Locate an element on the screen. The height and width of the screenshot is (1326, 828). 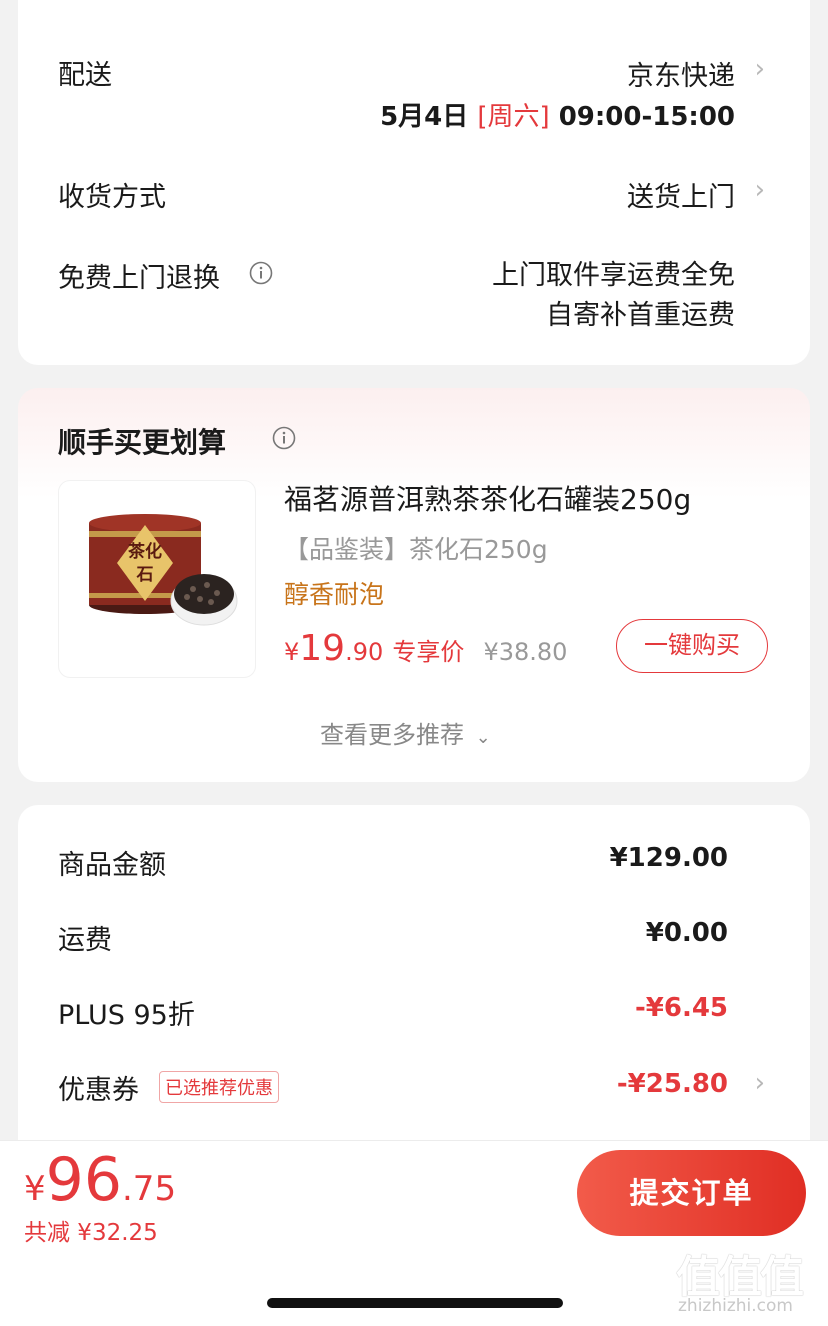
goods-amount-label: 商品金额 is located at coordinates (112, 865).